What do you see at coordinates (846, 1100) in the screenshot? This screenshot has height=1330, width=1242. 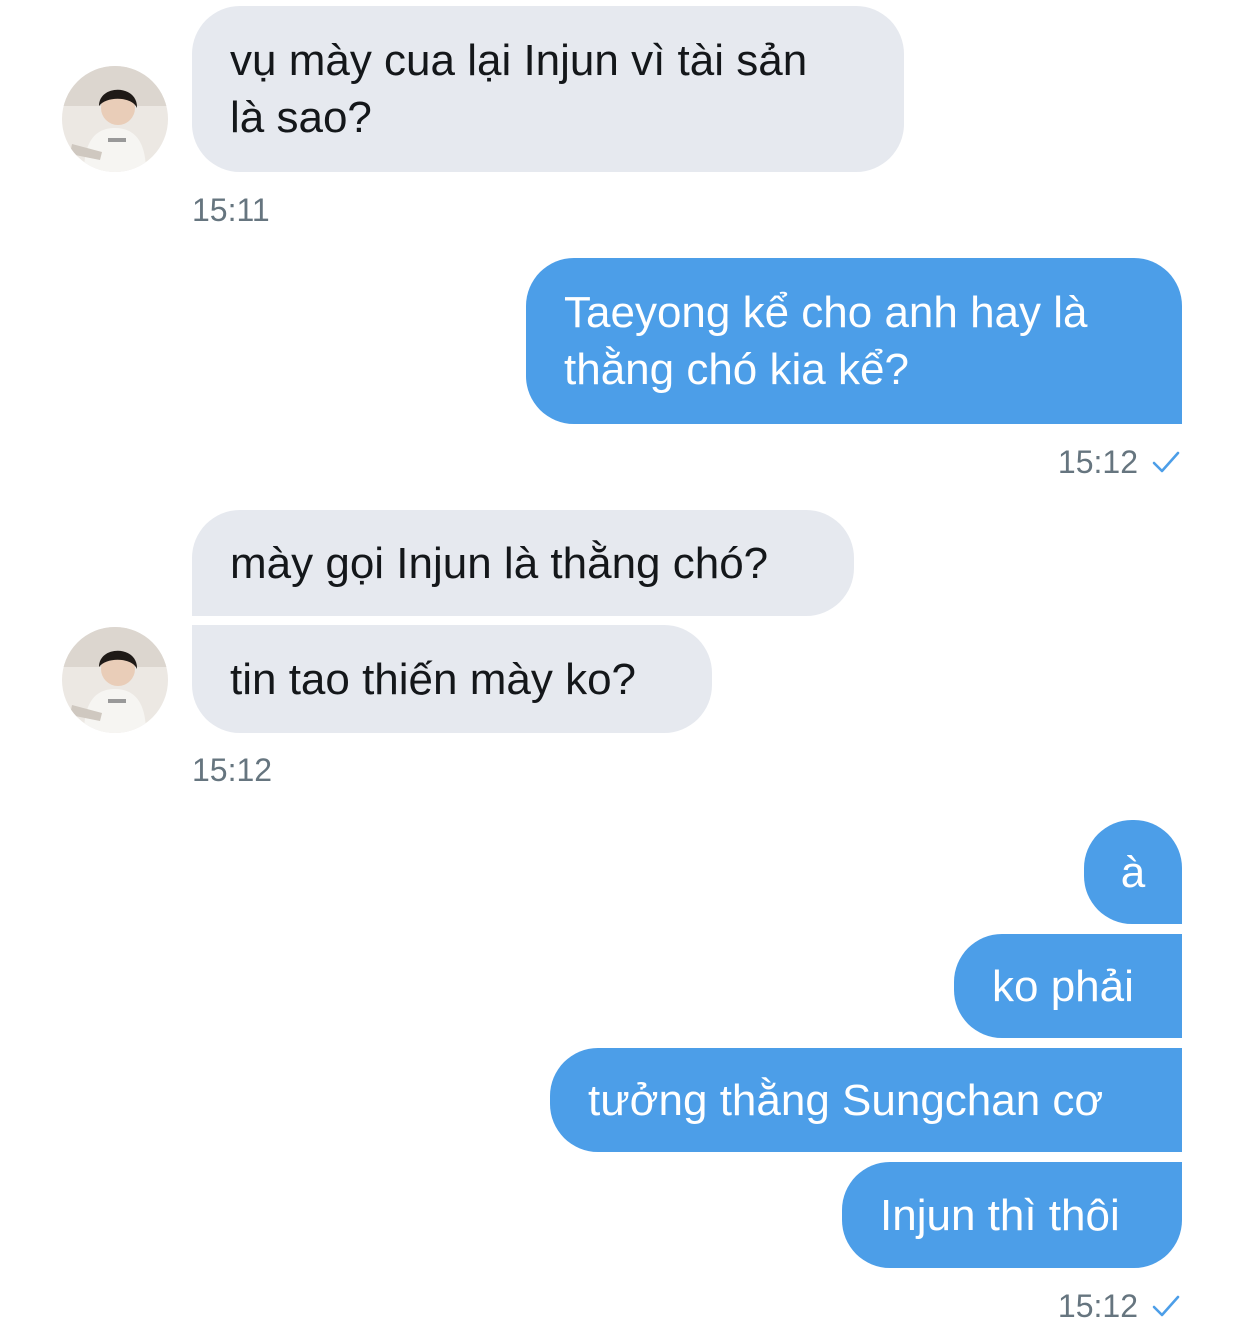 I see `message-text: tưởng thằng Sungchan cơ` at bounding box center [846, 1100].